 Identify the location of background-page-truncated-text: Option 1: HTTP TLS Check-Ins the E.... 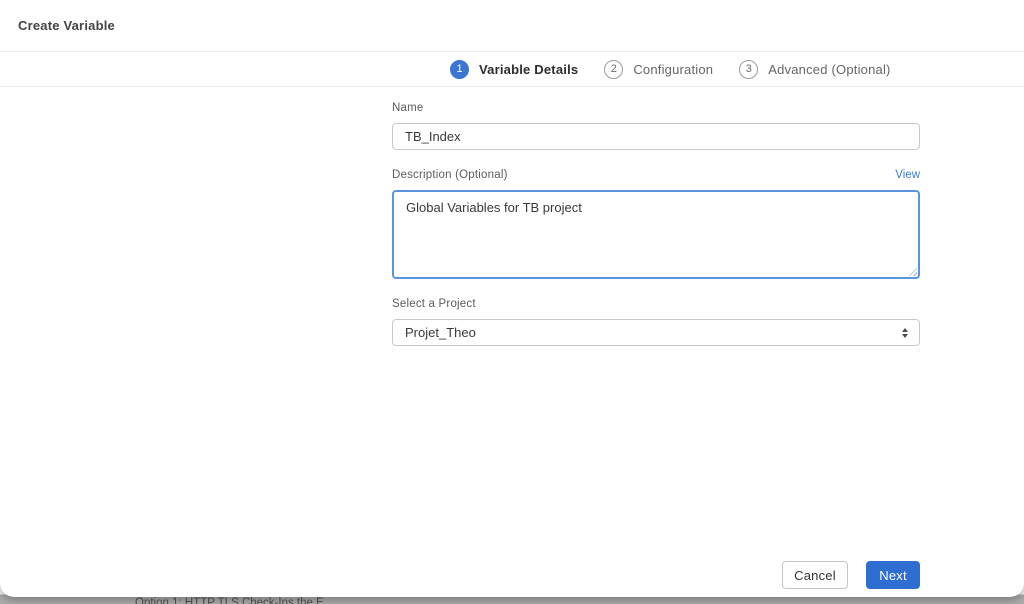
(234, 600).